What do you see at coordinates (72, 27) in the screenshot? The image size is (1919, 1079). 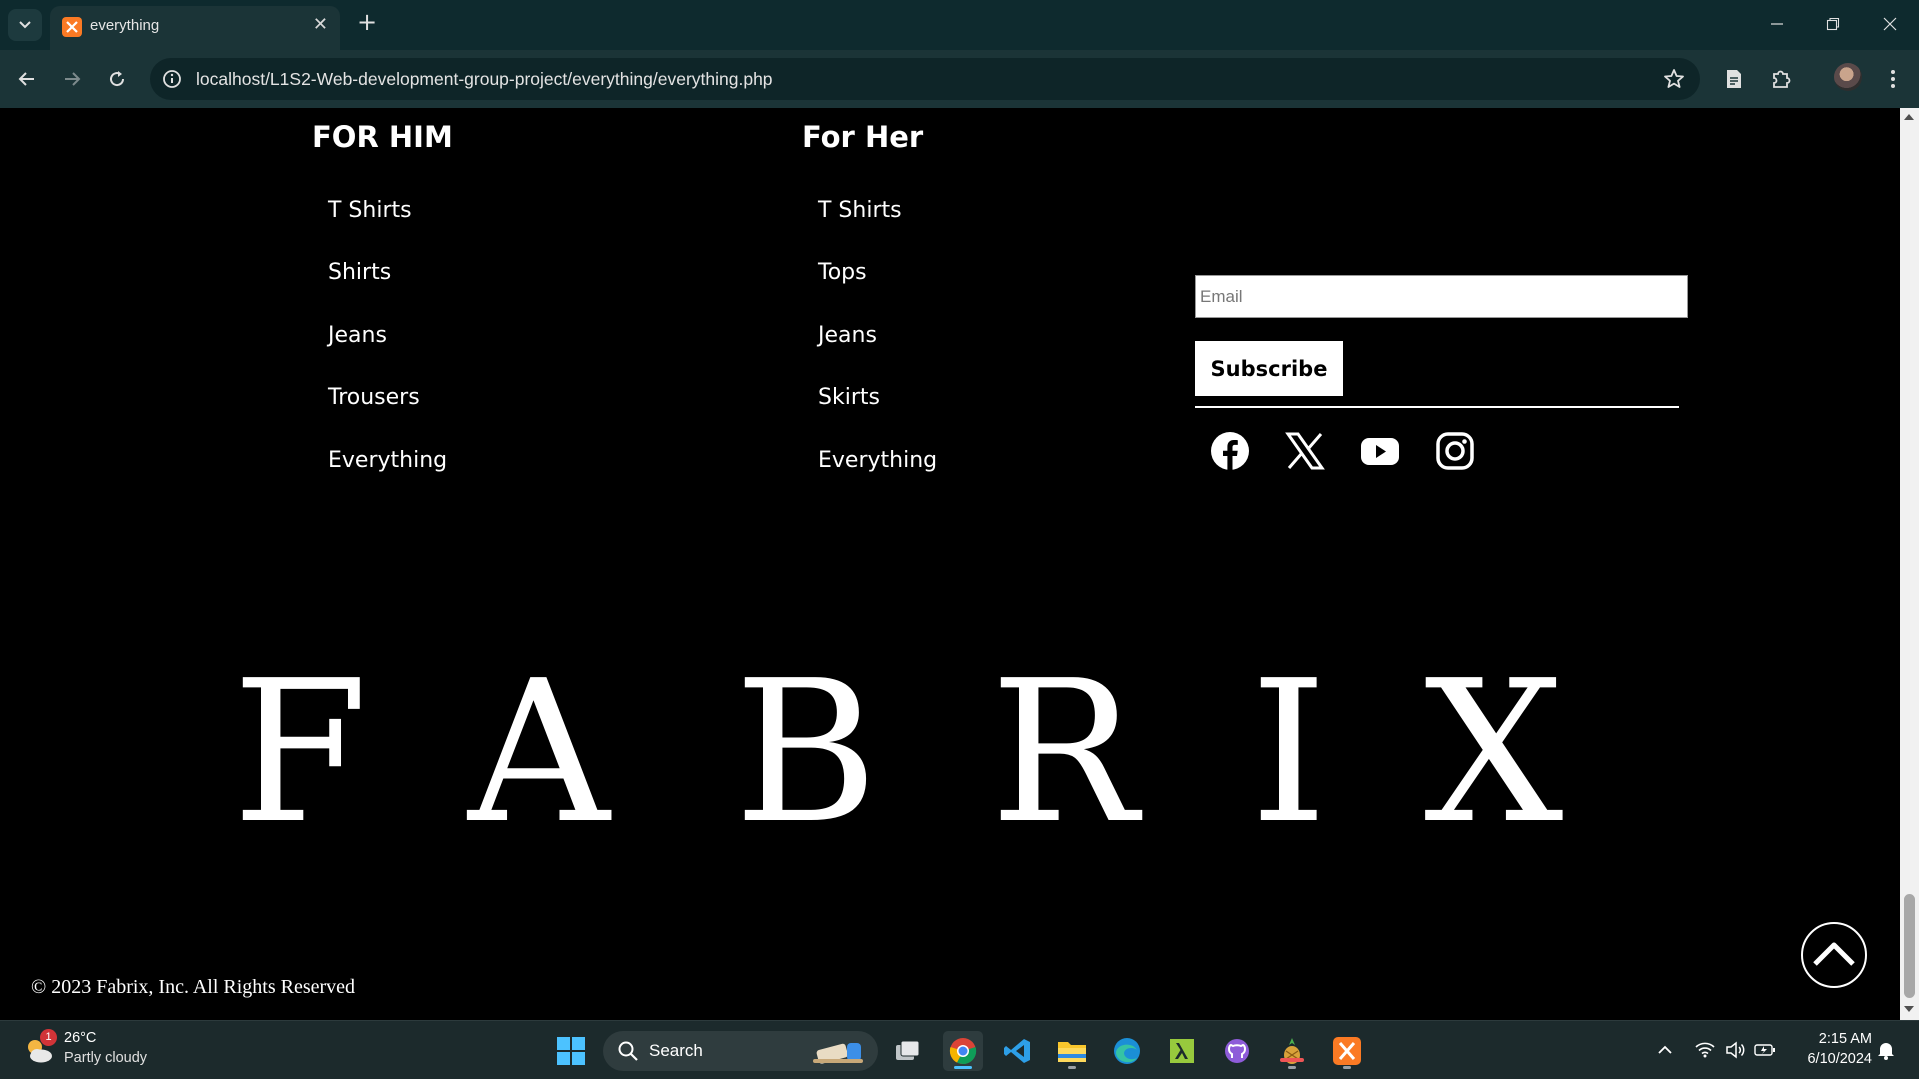 I see `xampp-favicon-icon` at bounding box center [72, 27].